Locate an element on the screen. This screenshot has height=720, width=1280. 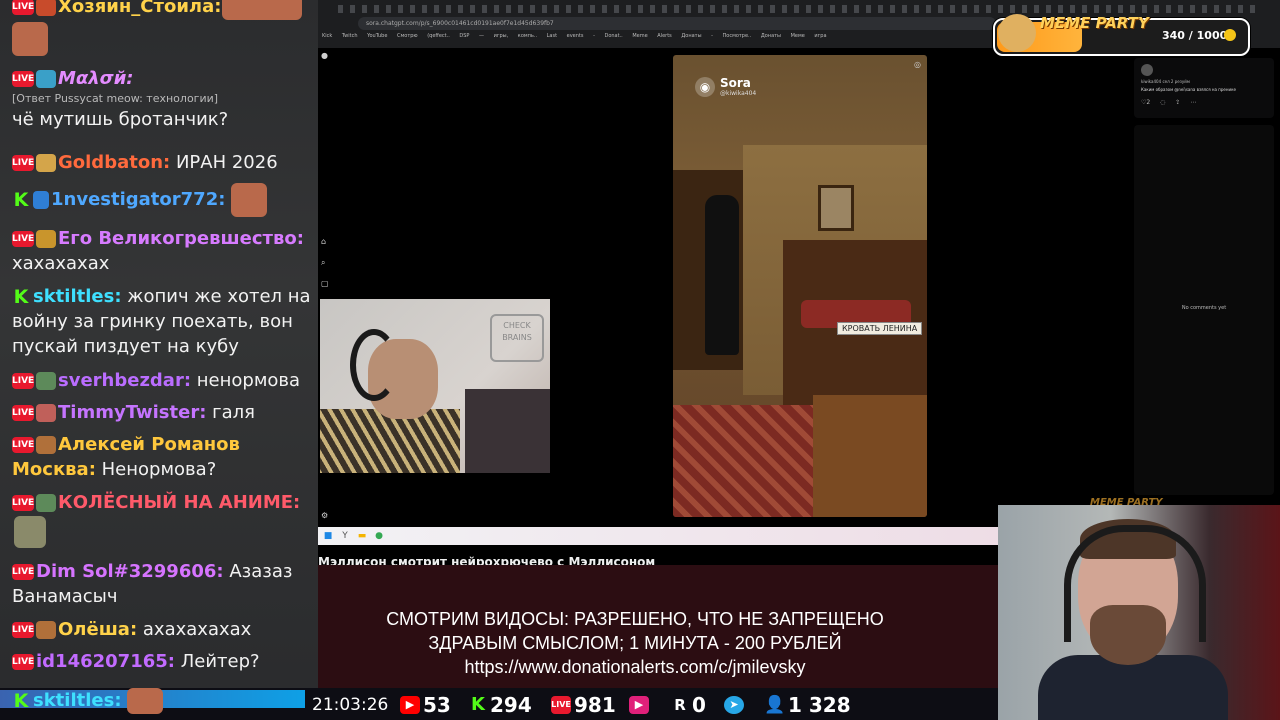
tab-strip is located at coordinates (798, 9).